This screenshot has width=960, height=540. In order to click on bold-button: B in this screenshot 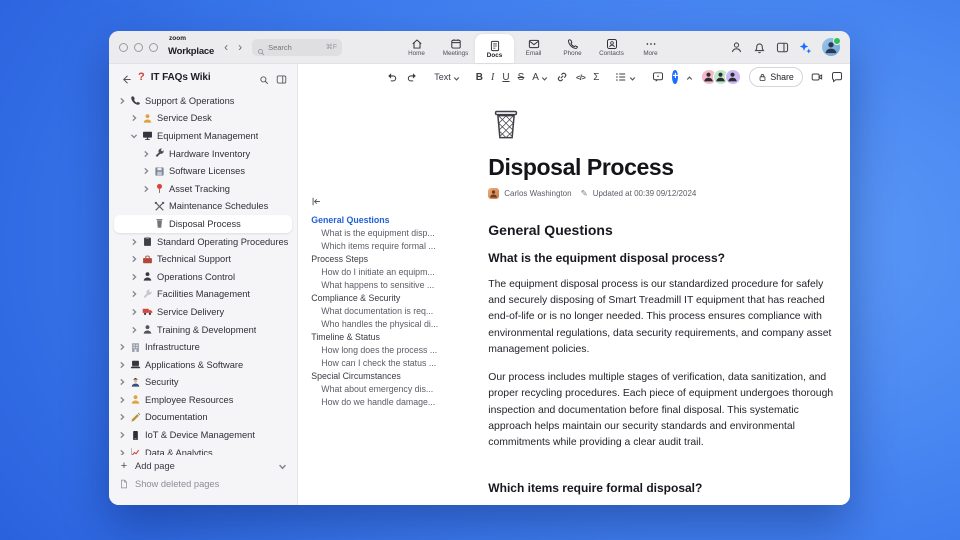, I will do `click(479, 77)`.